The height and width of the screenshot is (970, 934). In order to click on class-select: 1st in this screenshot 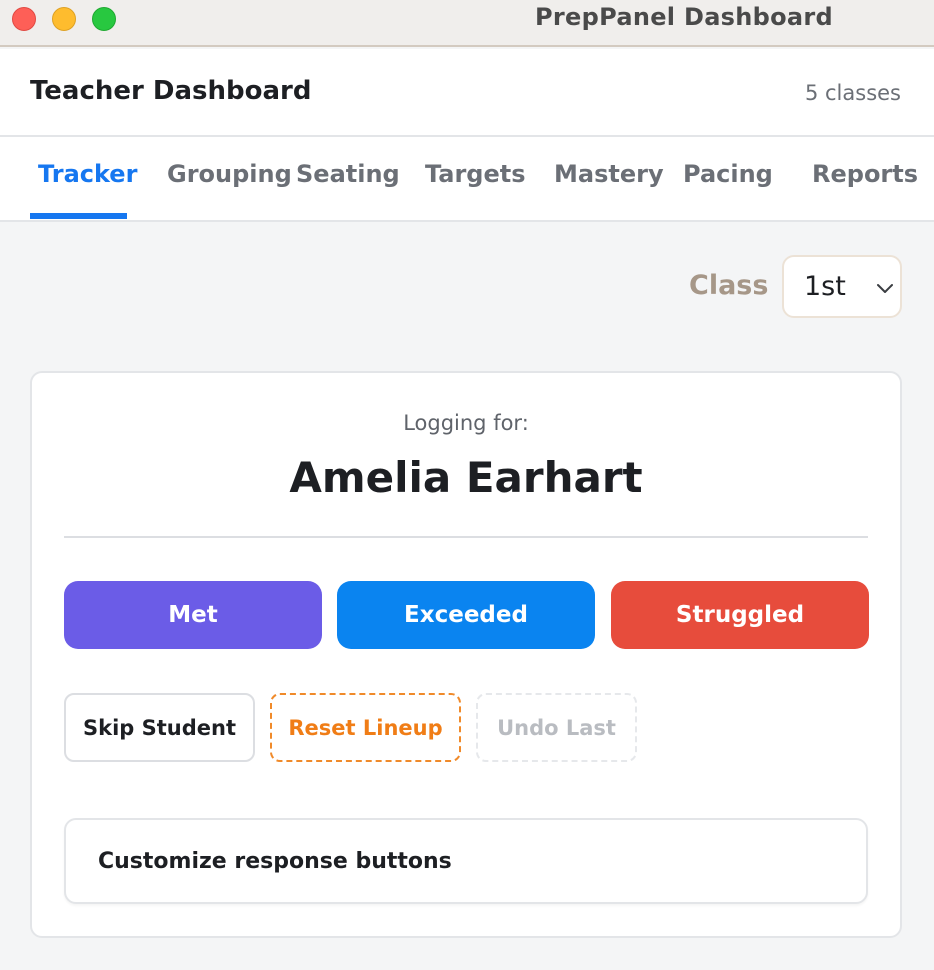, I will do `click(842, 286)`.